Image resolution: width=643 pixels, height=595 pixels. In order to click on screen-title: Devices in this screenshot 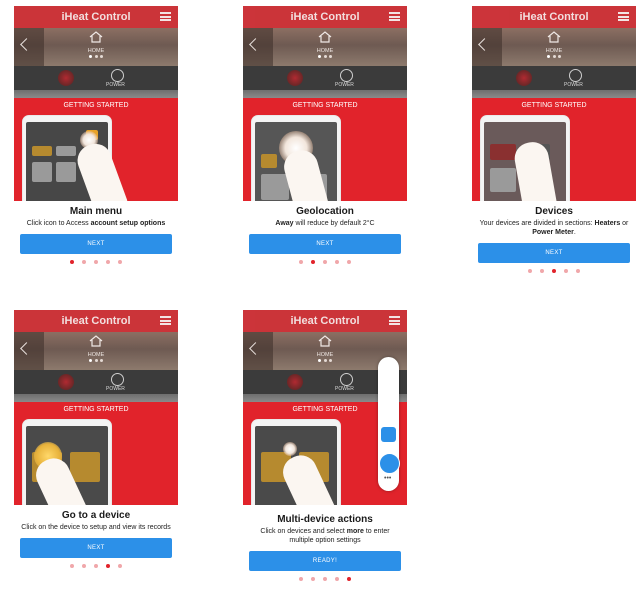, I will do `click(554, 211)`.